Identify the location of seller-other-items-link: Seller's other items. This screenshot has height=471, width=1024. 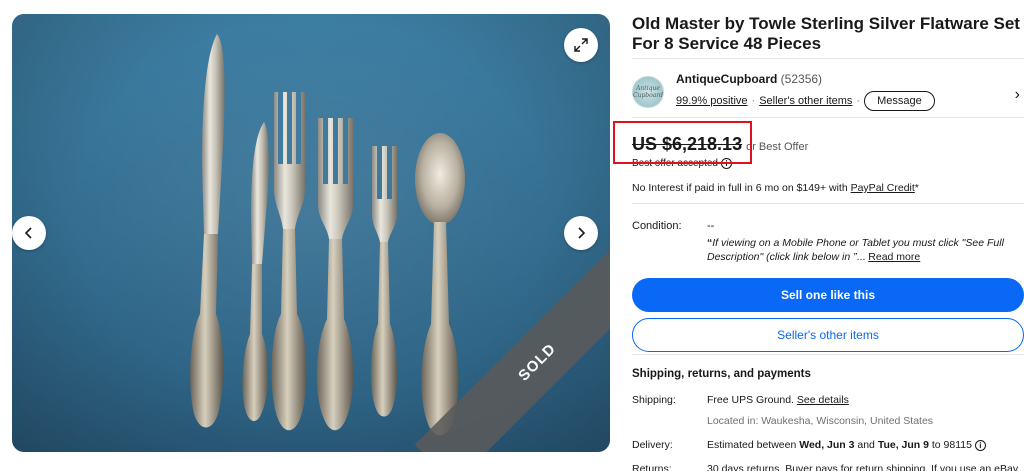
(805, 101).